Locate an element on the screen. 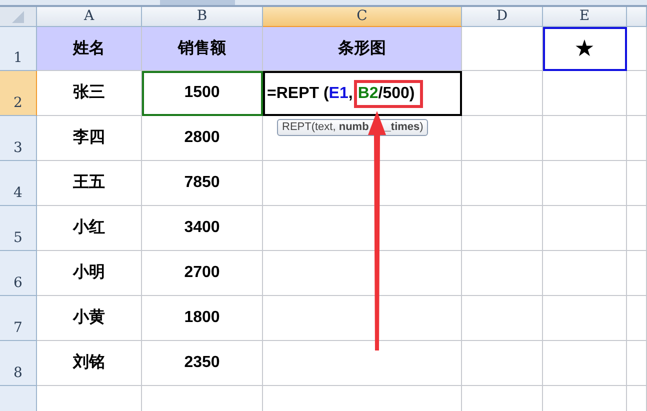 This screenshot has height=411, width=647. row-header: 2 is located at coordinates (18, 93).